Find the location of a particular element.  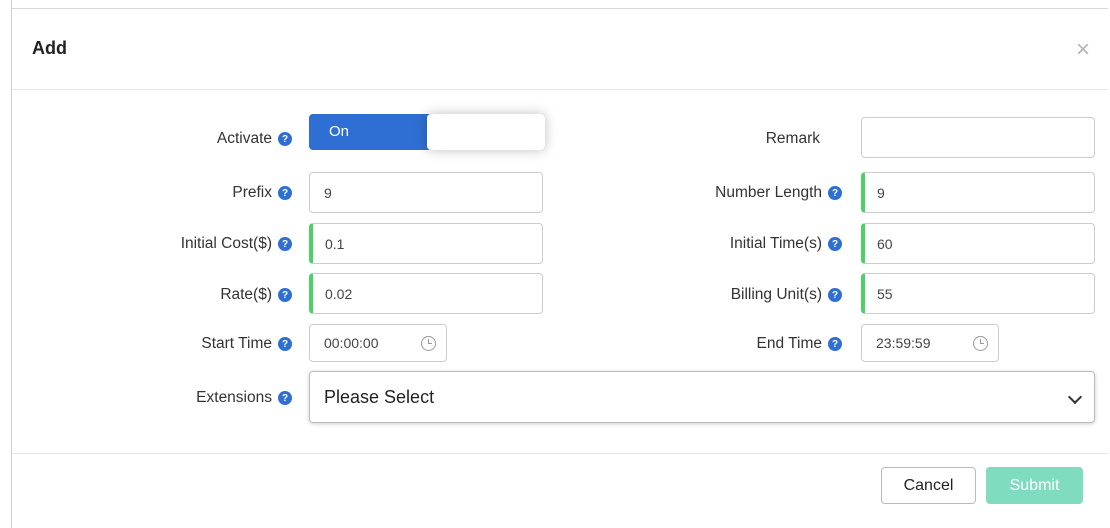

close-icon: × is located at coordinates (1083, 50).